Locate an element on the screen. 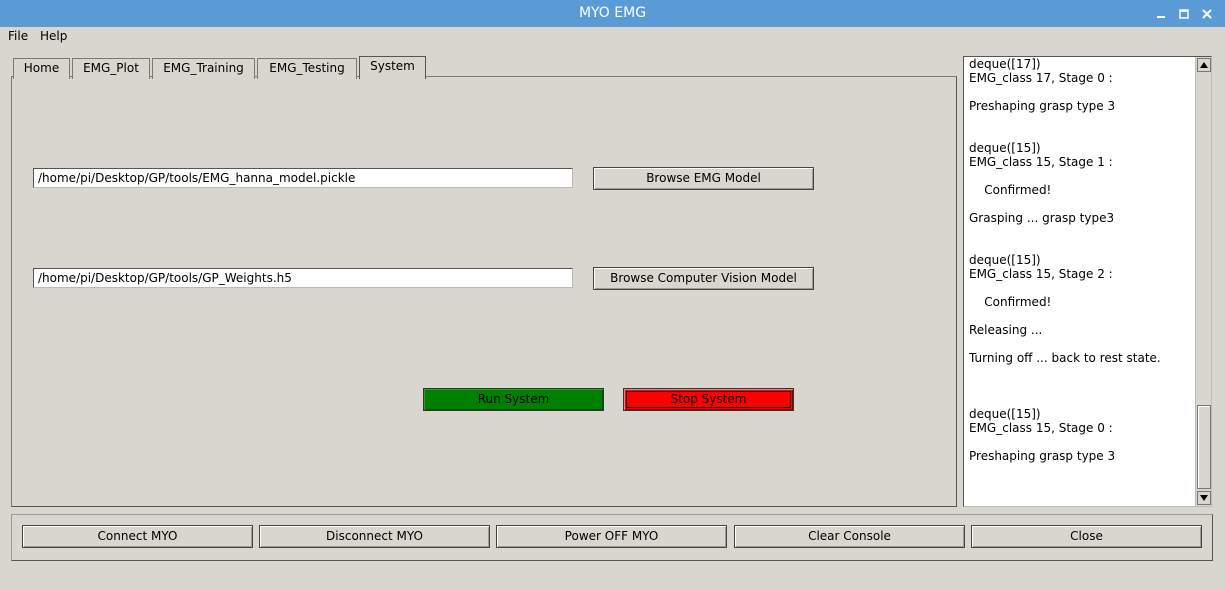 The height and width of the screenshot is (590, 1225). power-off-myo-button: Power OFF MYO is located at coordinates (611, 536).